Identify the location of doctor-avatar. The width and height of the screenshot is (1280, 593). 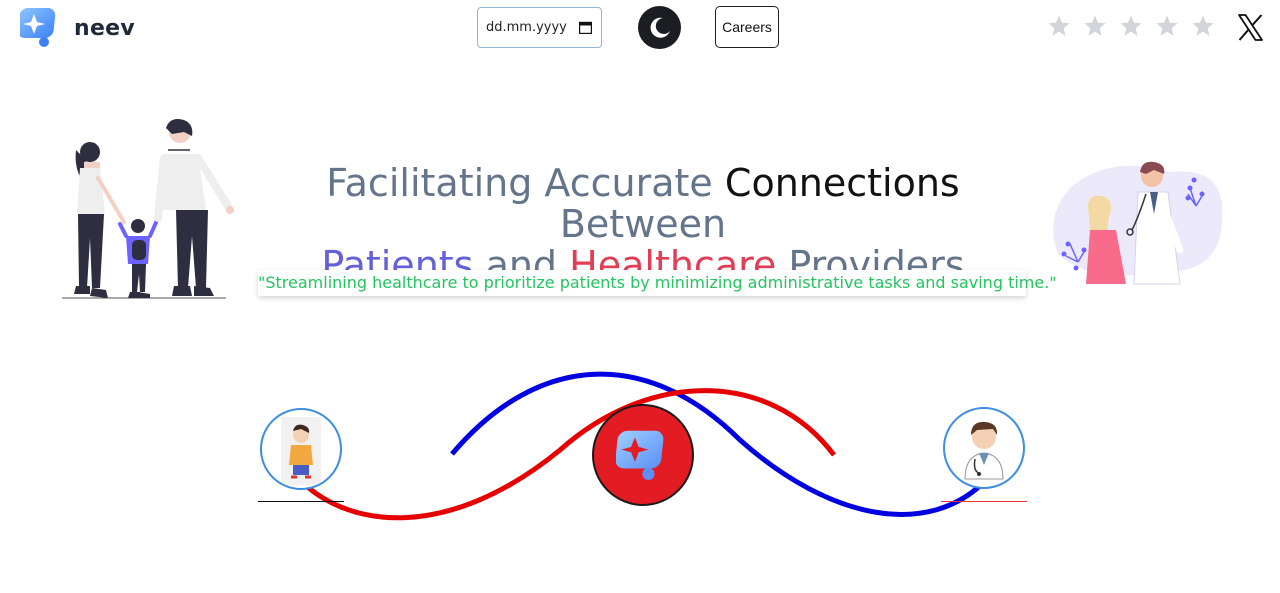
(984, 448).